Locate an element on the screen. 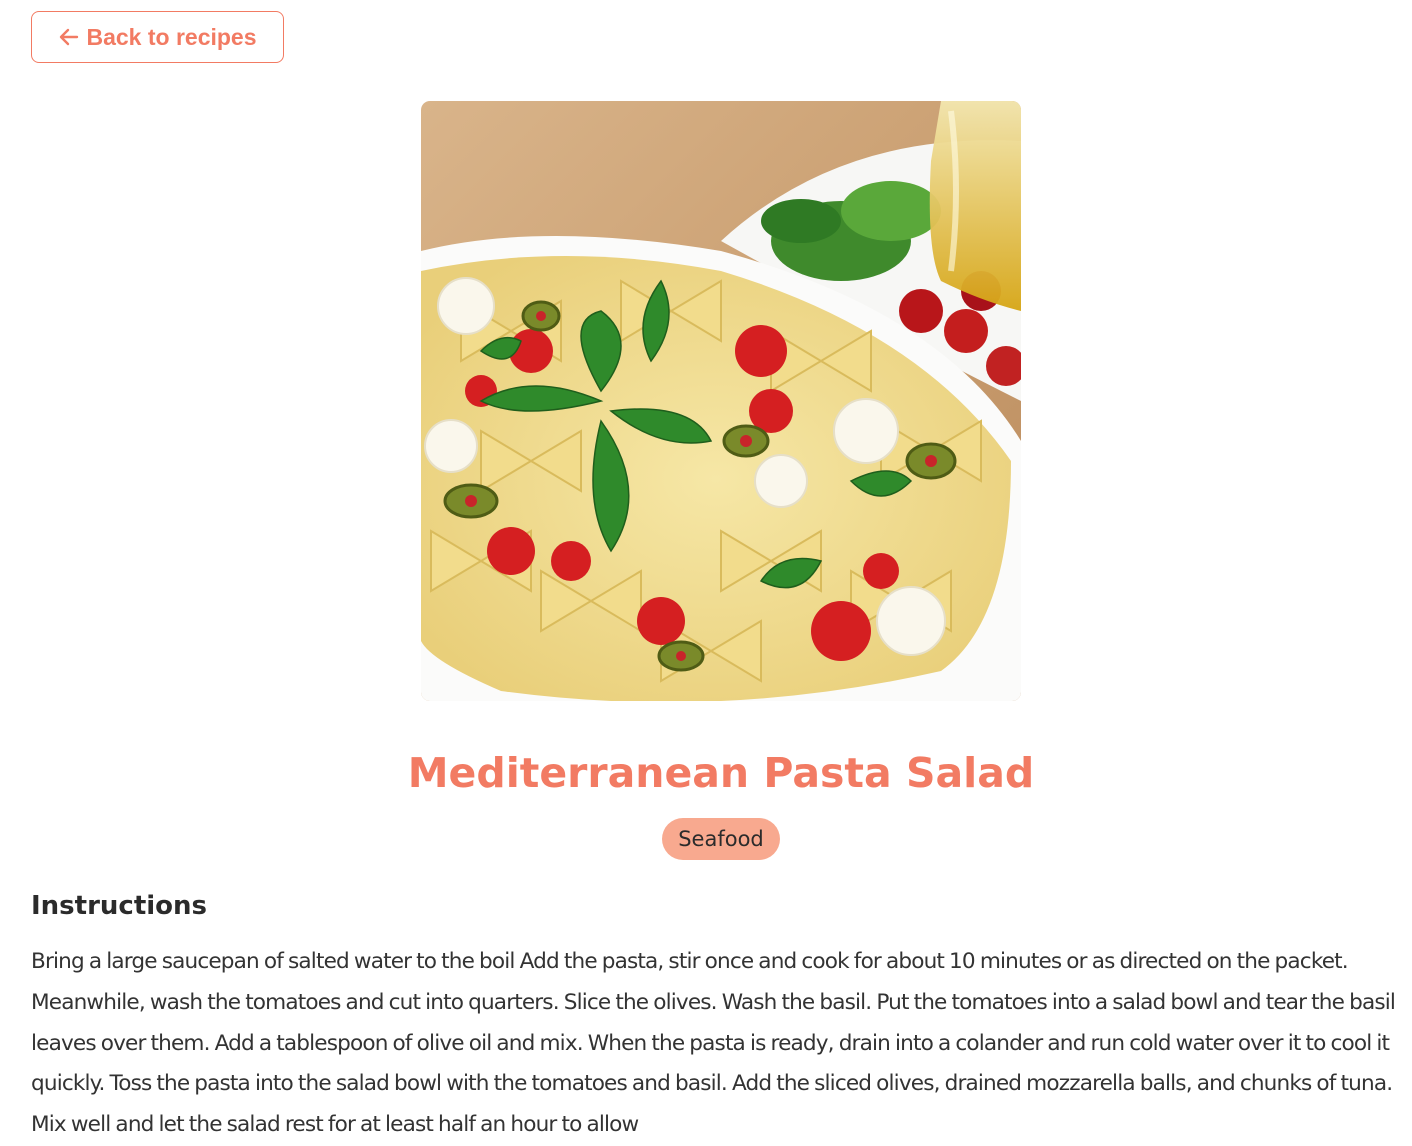 Image resolution: width=1412 pixels, height=1146 pixels. category-badge: Seafood is located at coordinates (721, 839).